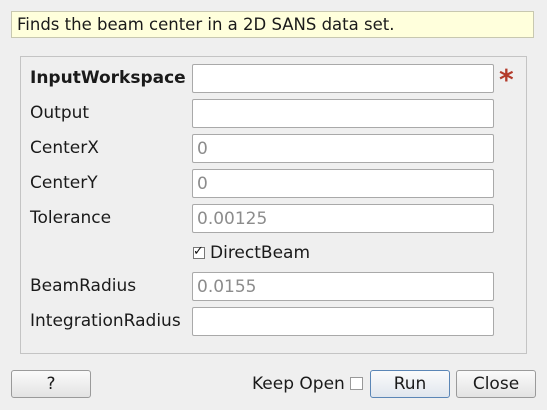  Describe the element at coordinates (343, 218) in the screenshot. I see `tolerance-field` at that location.